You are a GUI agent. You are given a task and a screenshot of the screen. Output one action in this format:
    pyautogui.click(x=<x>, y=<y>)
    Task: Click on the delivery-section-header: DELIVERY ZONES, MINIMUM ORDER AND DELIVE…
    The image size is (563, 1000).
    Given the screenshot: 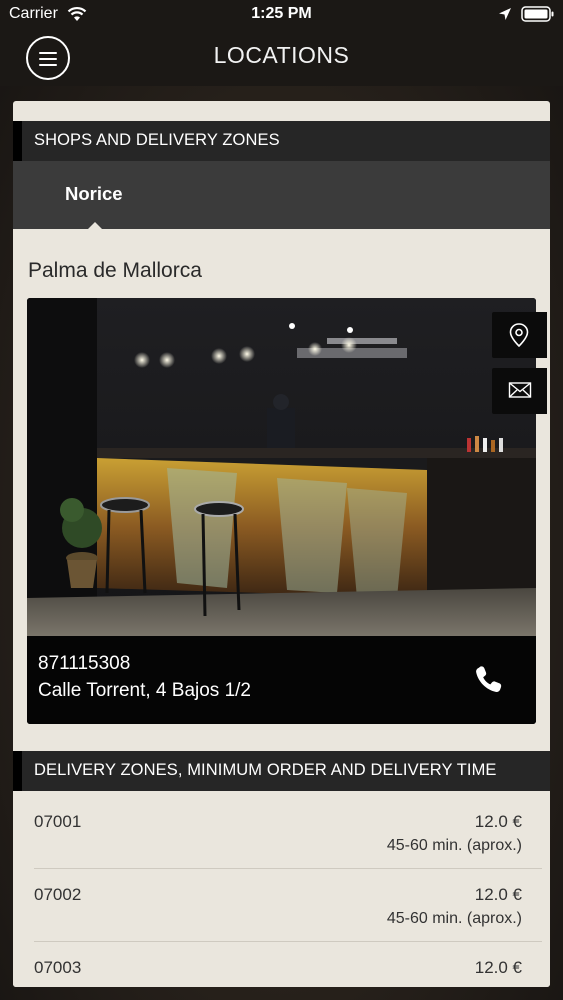 What is the action you would take?
    pyautogui.click(x=281, y=771)
    